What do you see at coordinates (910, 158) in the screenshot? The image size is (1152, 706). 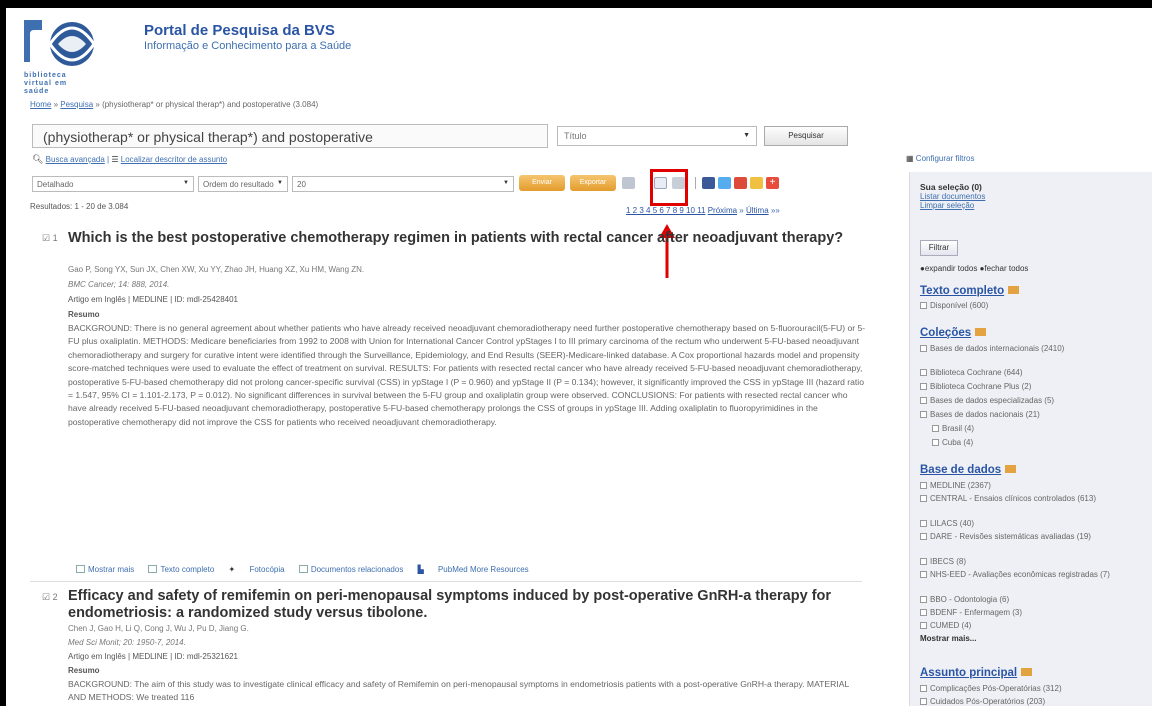 I see `grid-icon: ▦` at bounding box center [910, 158].